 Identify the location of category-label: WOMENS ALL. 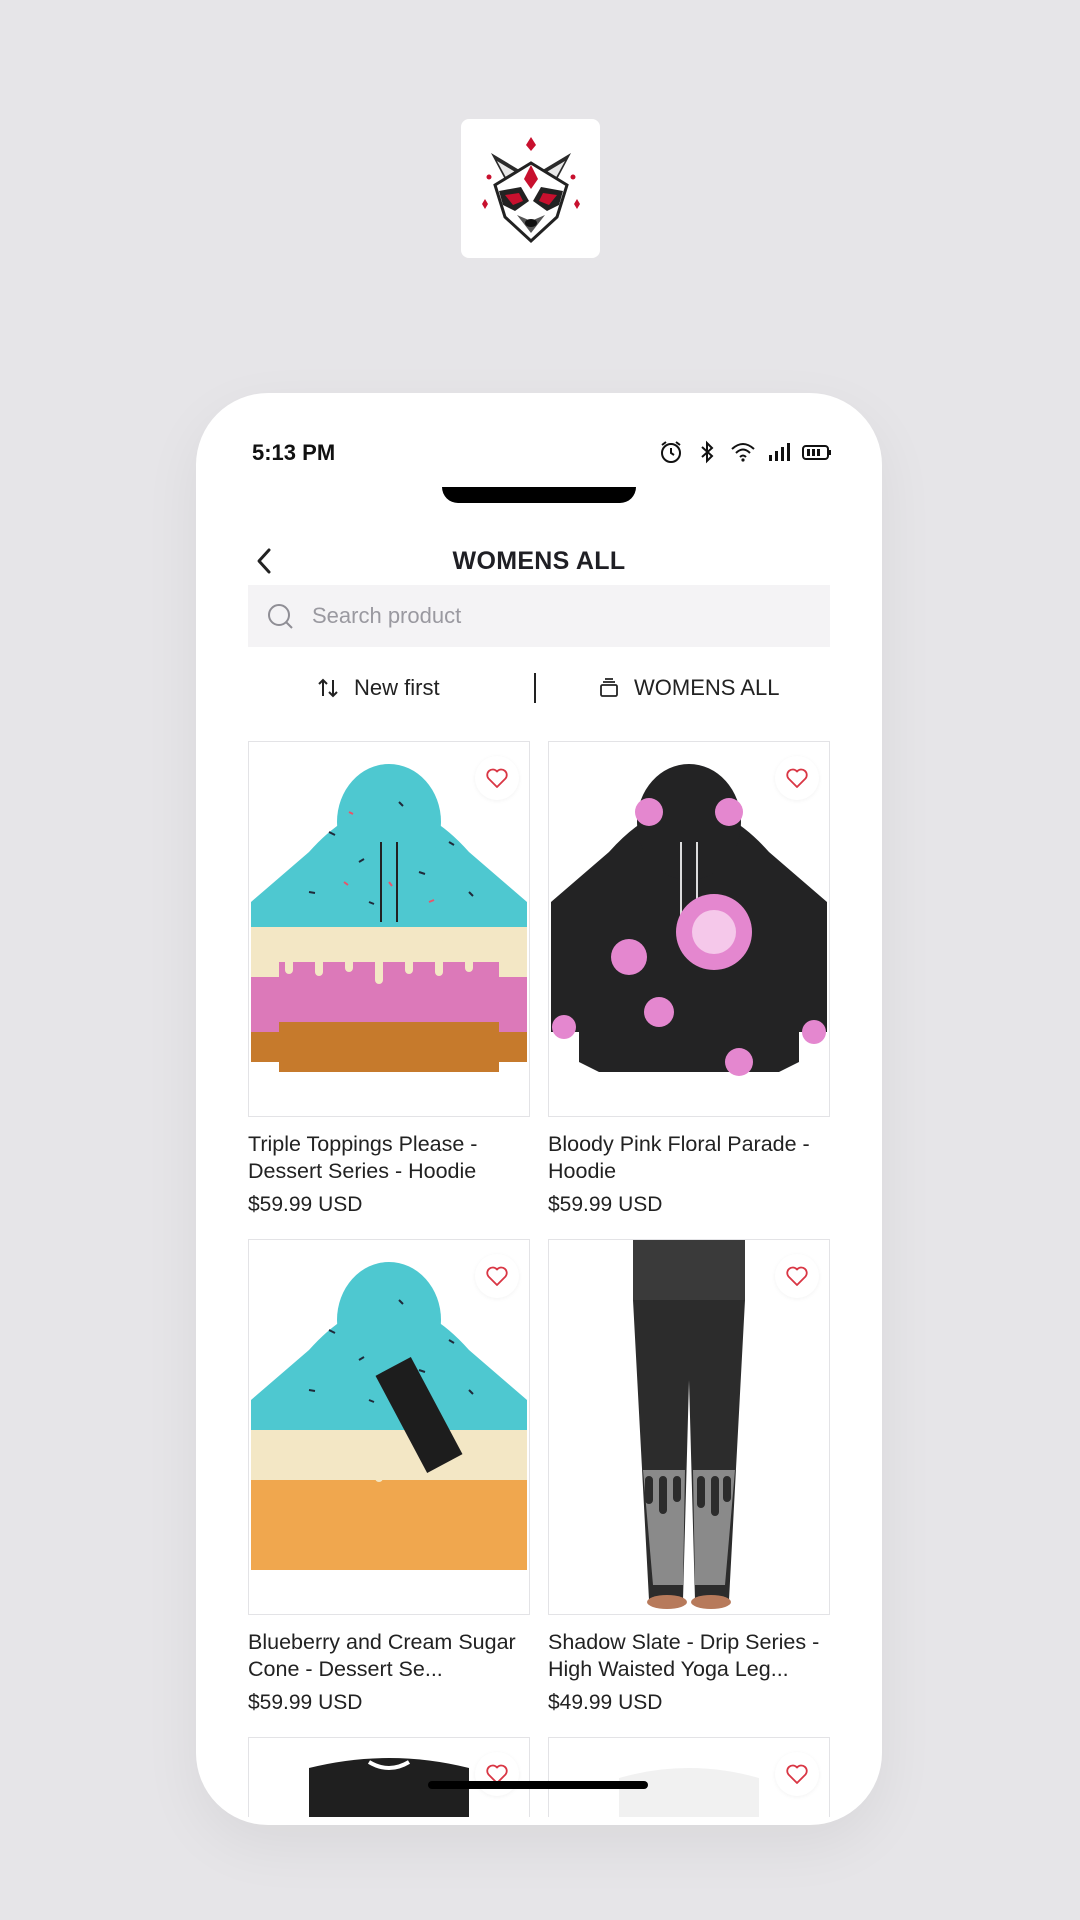
(707, 687).